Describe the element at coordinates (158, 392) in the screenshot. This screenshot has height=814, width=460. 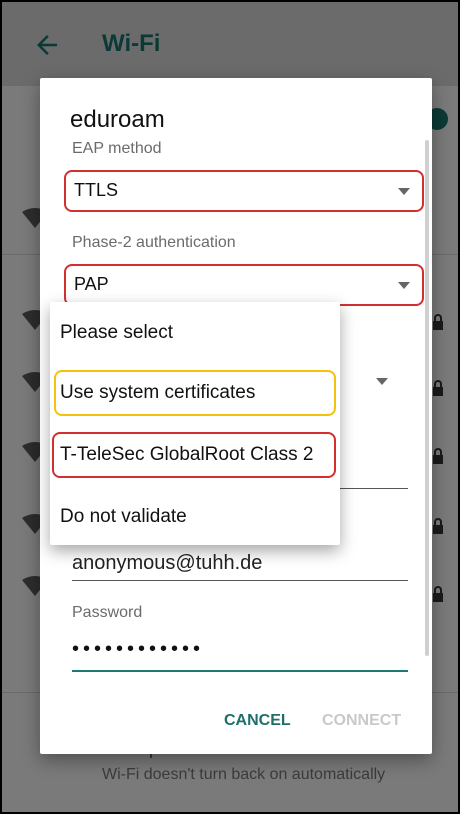
I see `option-label: Use system certificates` at that location.